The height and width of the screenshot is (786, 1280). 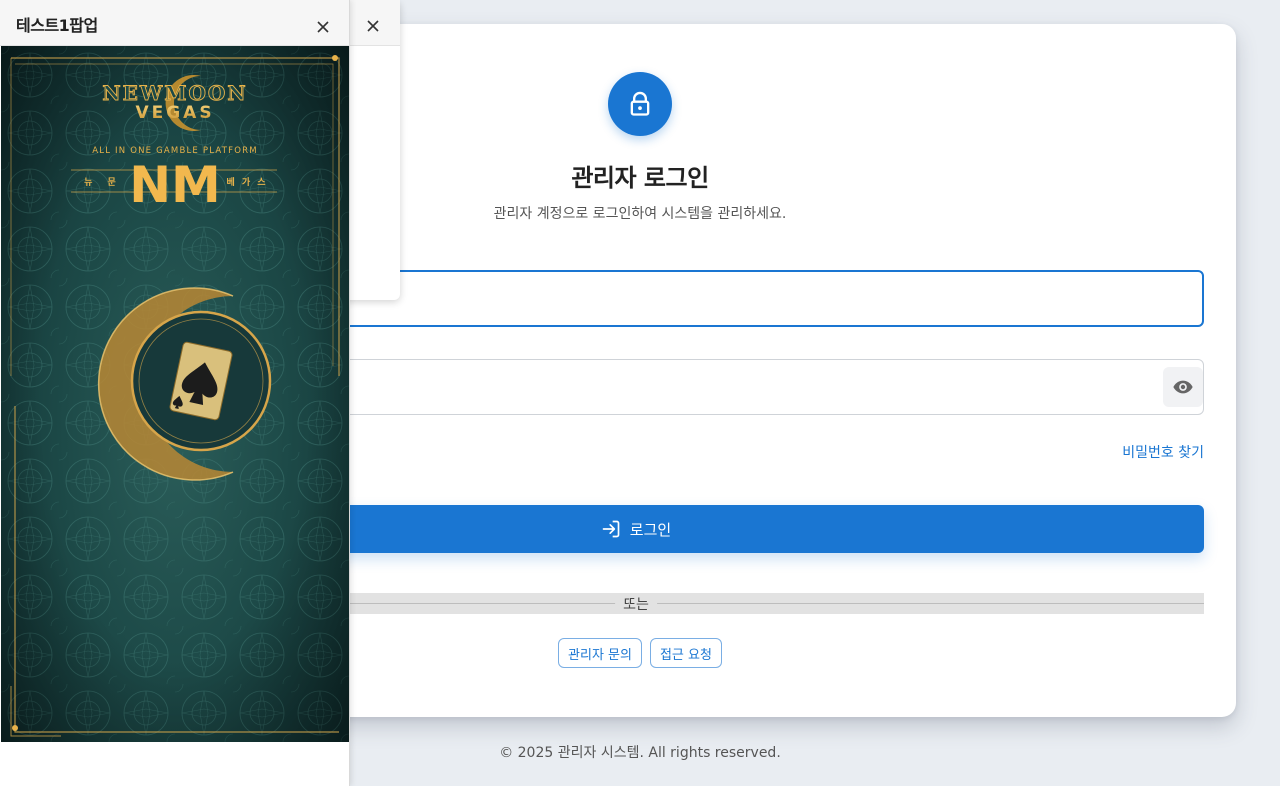 I want to click on lock-badge, so click(x=640, y=104).